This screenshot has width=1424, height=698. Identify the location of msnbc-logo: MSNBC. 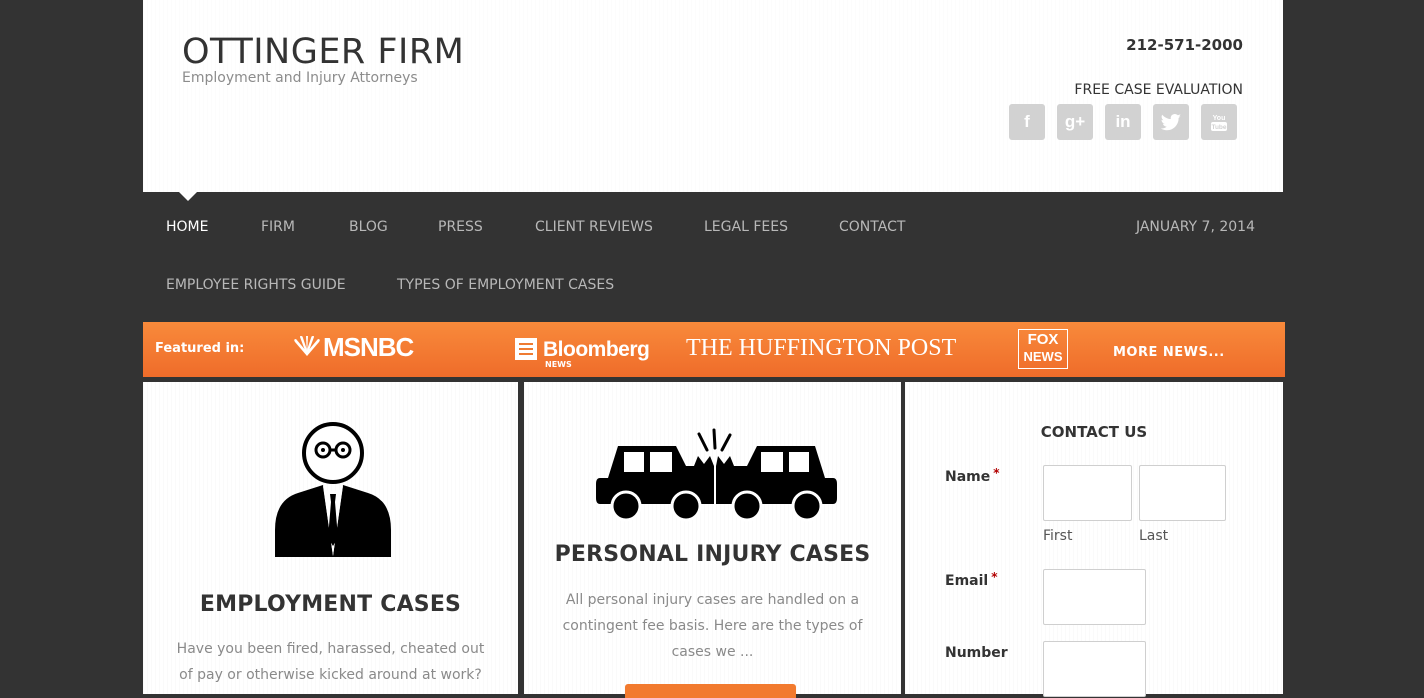
(352, 347).